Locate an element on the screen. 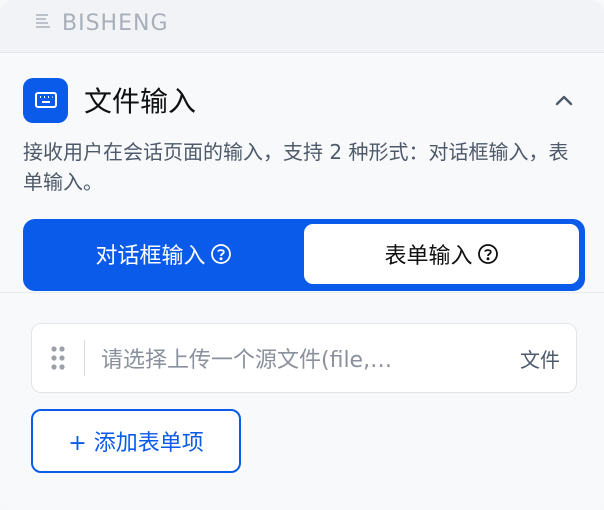 The height and width of the screenshot is (510, 604). form-item-type: 文件 is located at coordinates (540, 359).